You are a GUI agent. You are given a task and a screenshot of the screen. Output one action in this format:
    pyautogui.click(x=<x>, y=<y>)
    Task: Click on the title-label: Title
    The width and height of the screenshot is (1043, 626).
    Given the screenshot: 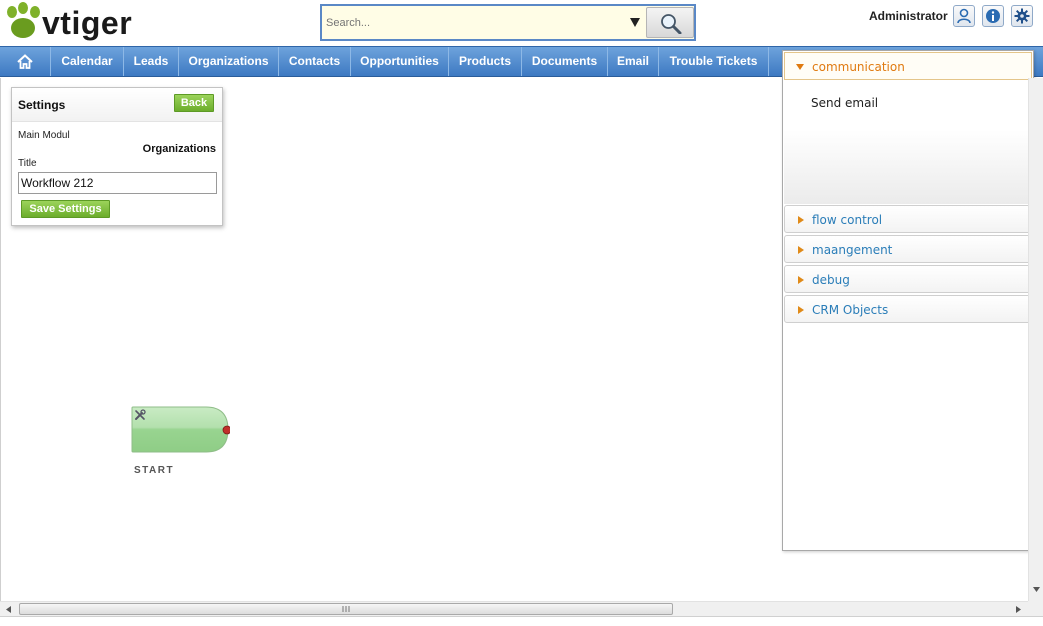 What is the action you would take?
    pyautogui.click(x=27, y=163)
    